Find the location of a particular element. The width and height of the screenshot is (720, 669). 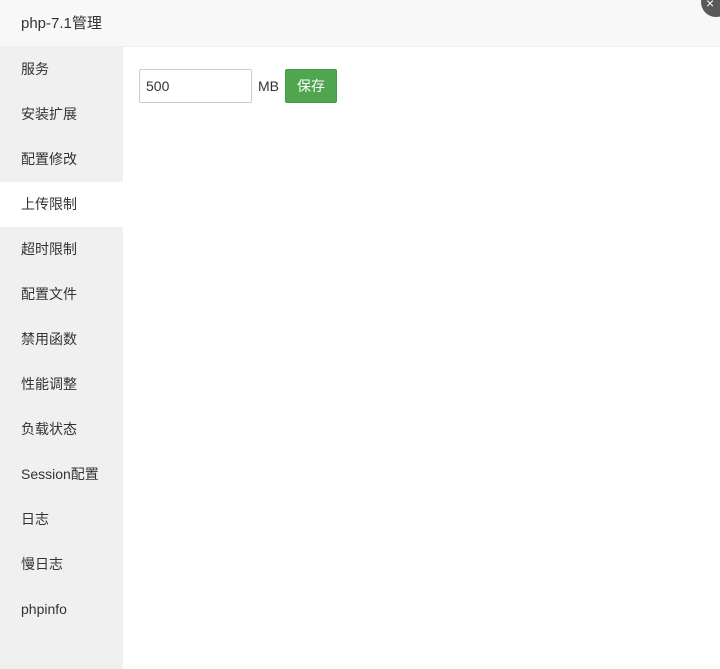

sidebar-item-performance-tuning: 性能调整 is located at coordinates (61, 384).